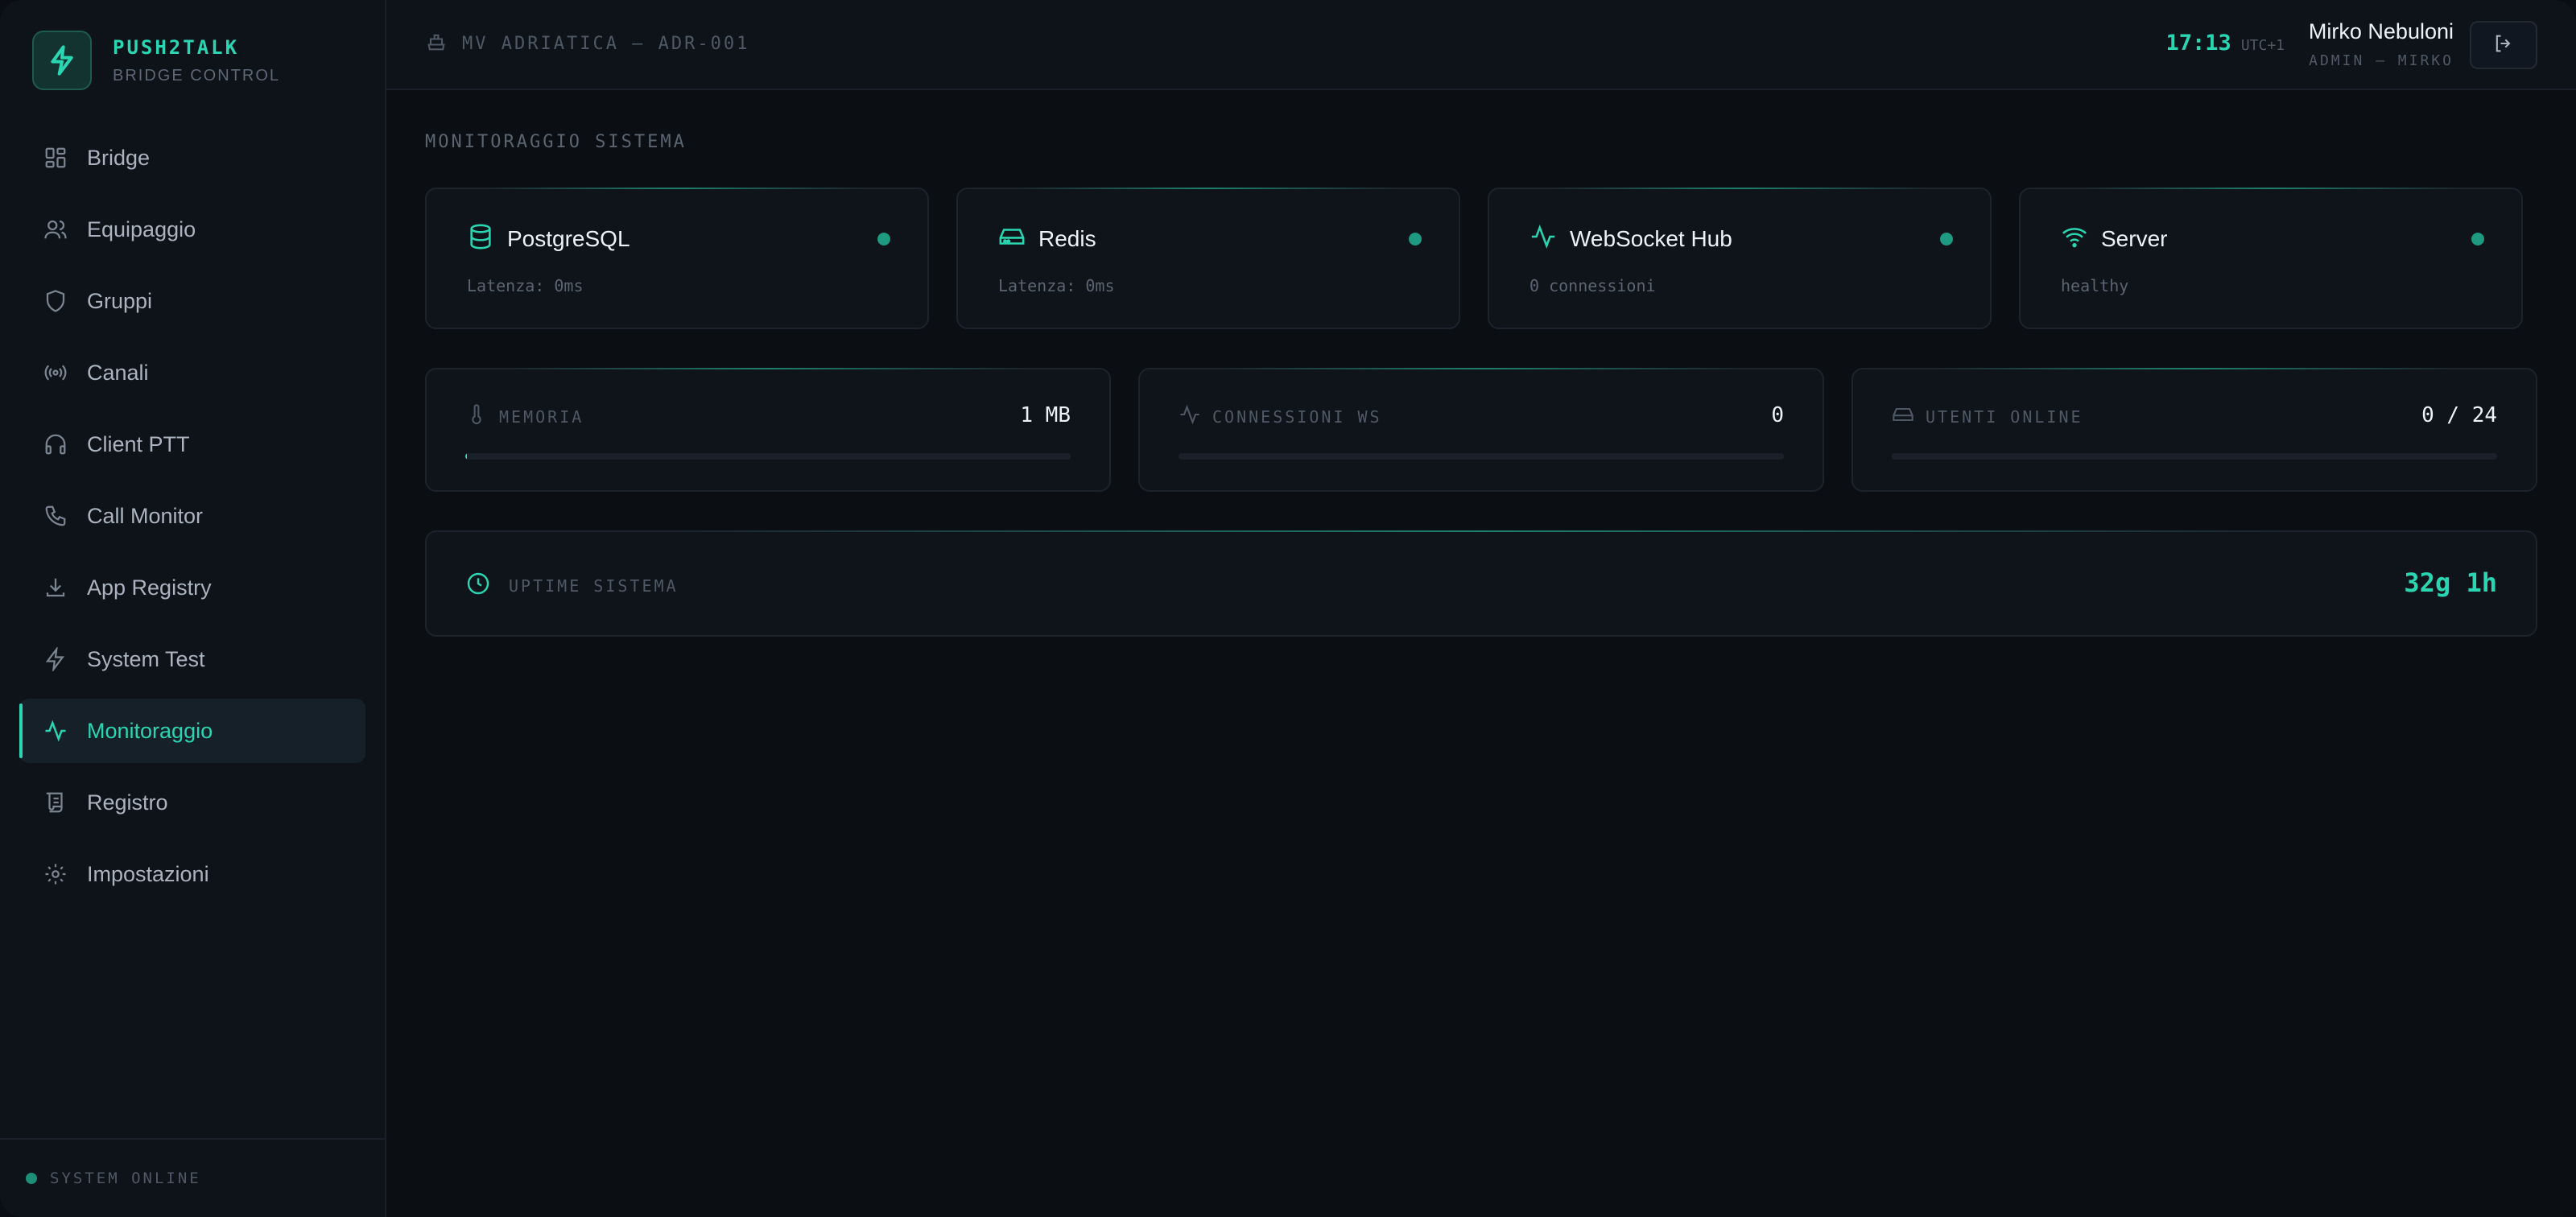 Image resolution: width=2576 pixels, height=1217 pixels. Describe the element at coordinates (2004, 416) in the screenshot. I see `metric-label: UTENTI ONLINE` at that location.